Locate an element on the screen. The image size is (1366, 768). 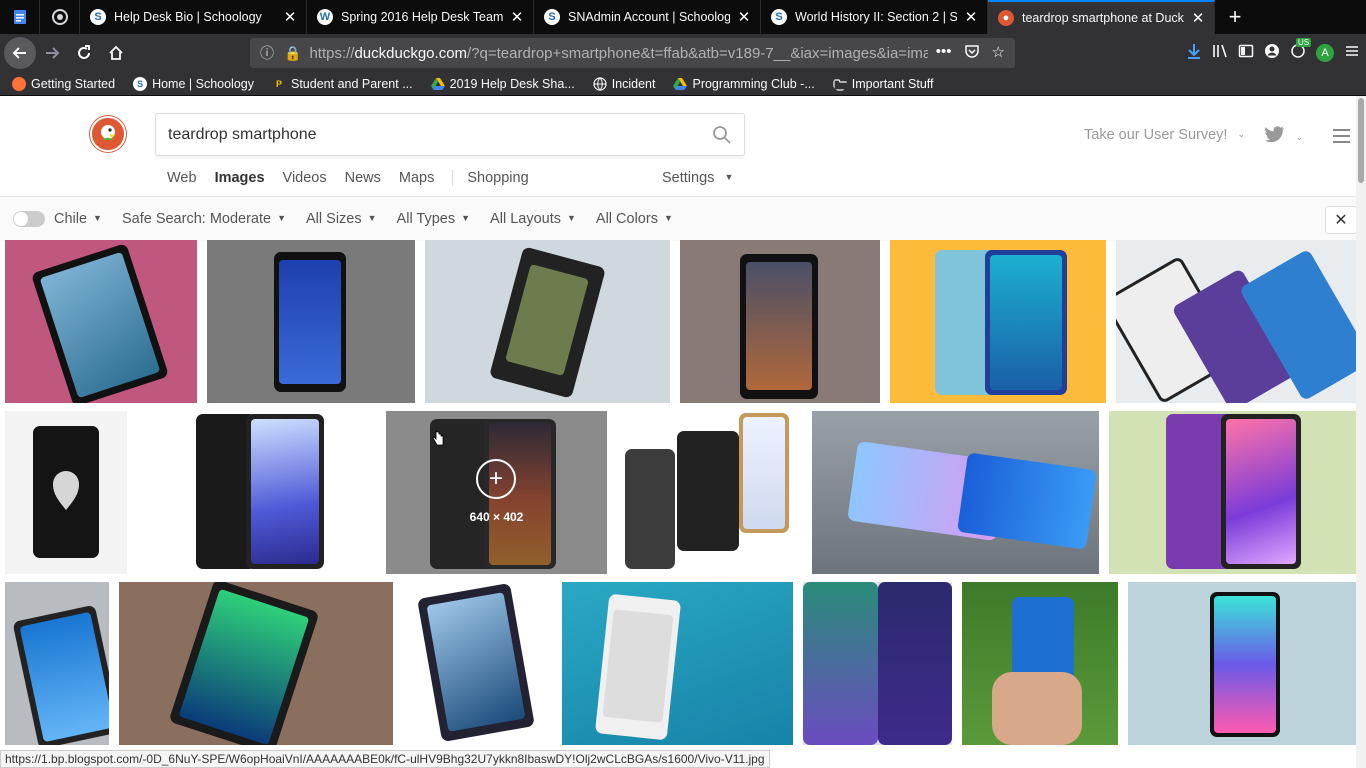
search-icon is located at coordinates (722, 135).